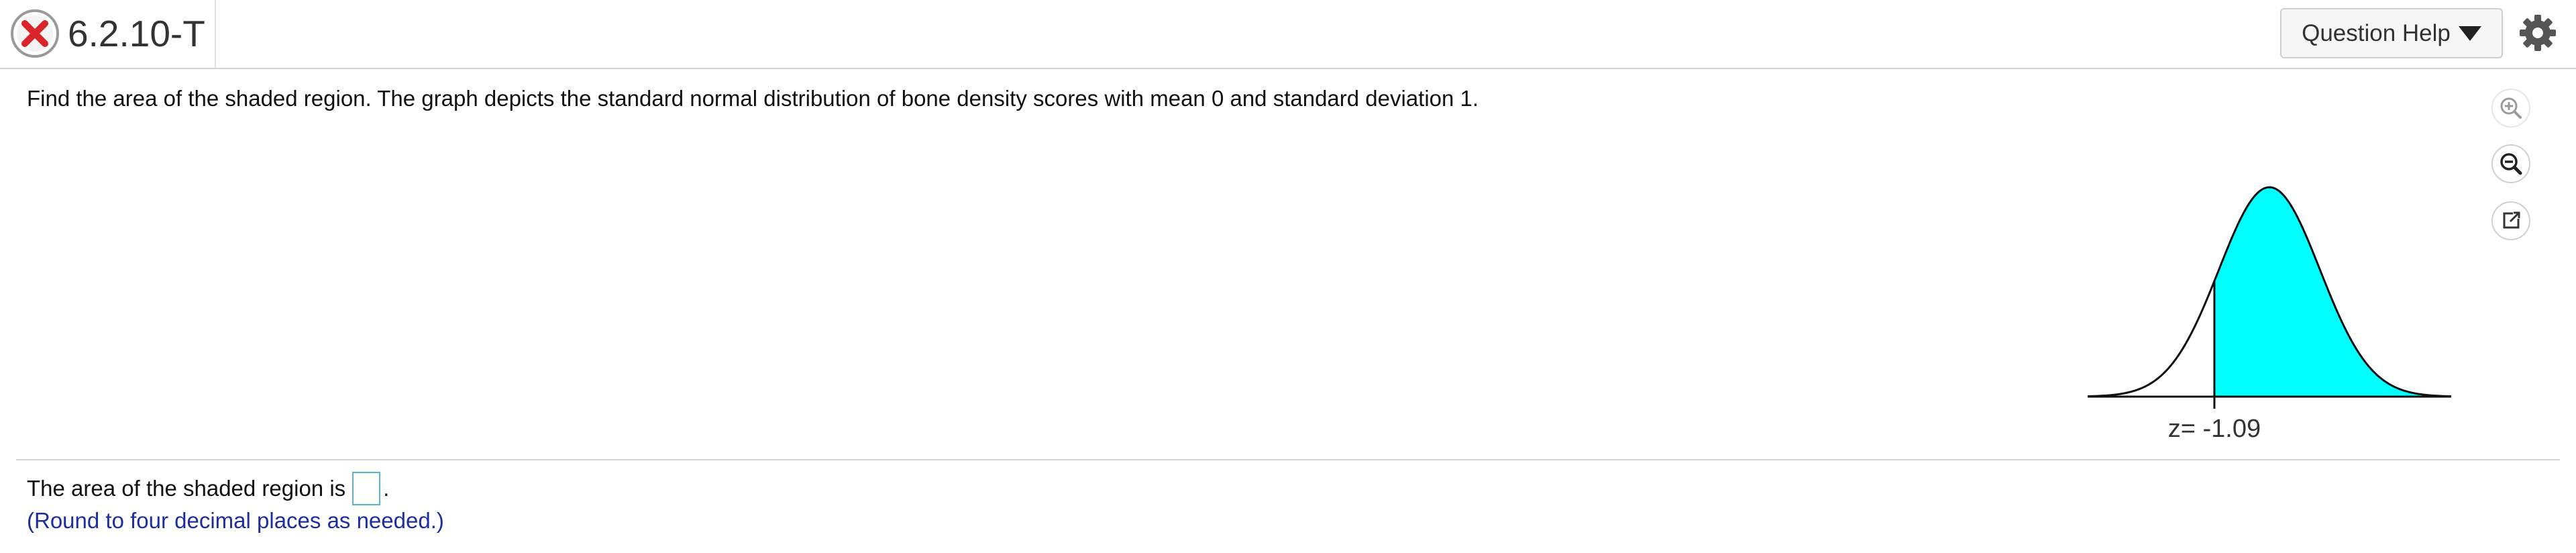  I want to click on question-header: 6.2.10-T Question Help, so click(1288, 34).